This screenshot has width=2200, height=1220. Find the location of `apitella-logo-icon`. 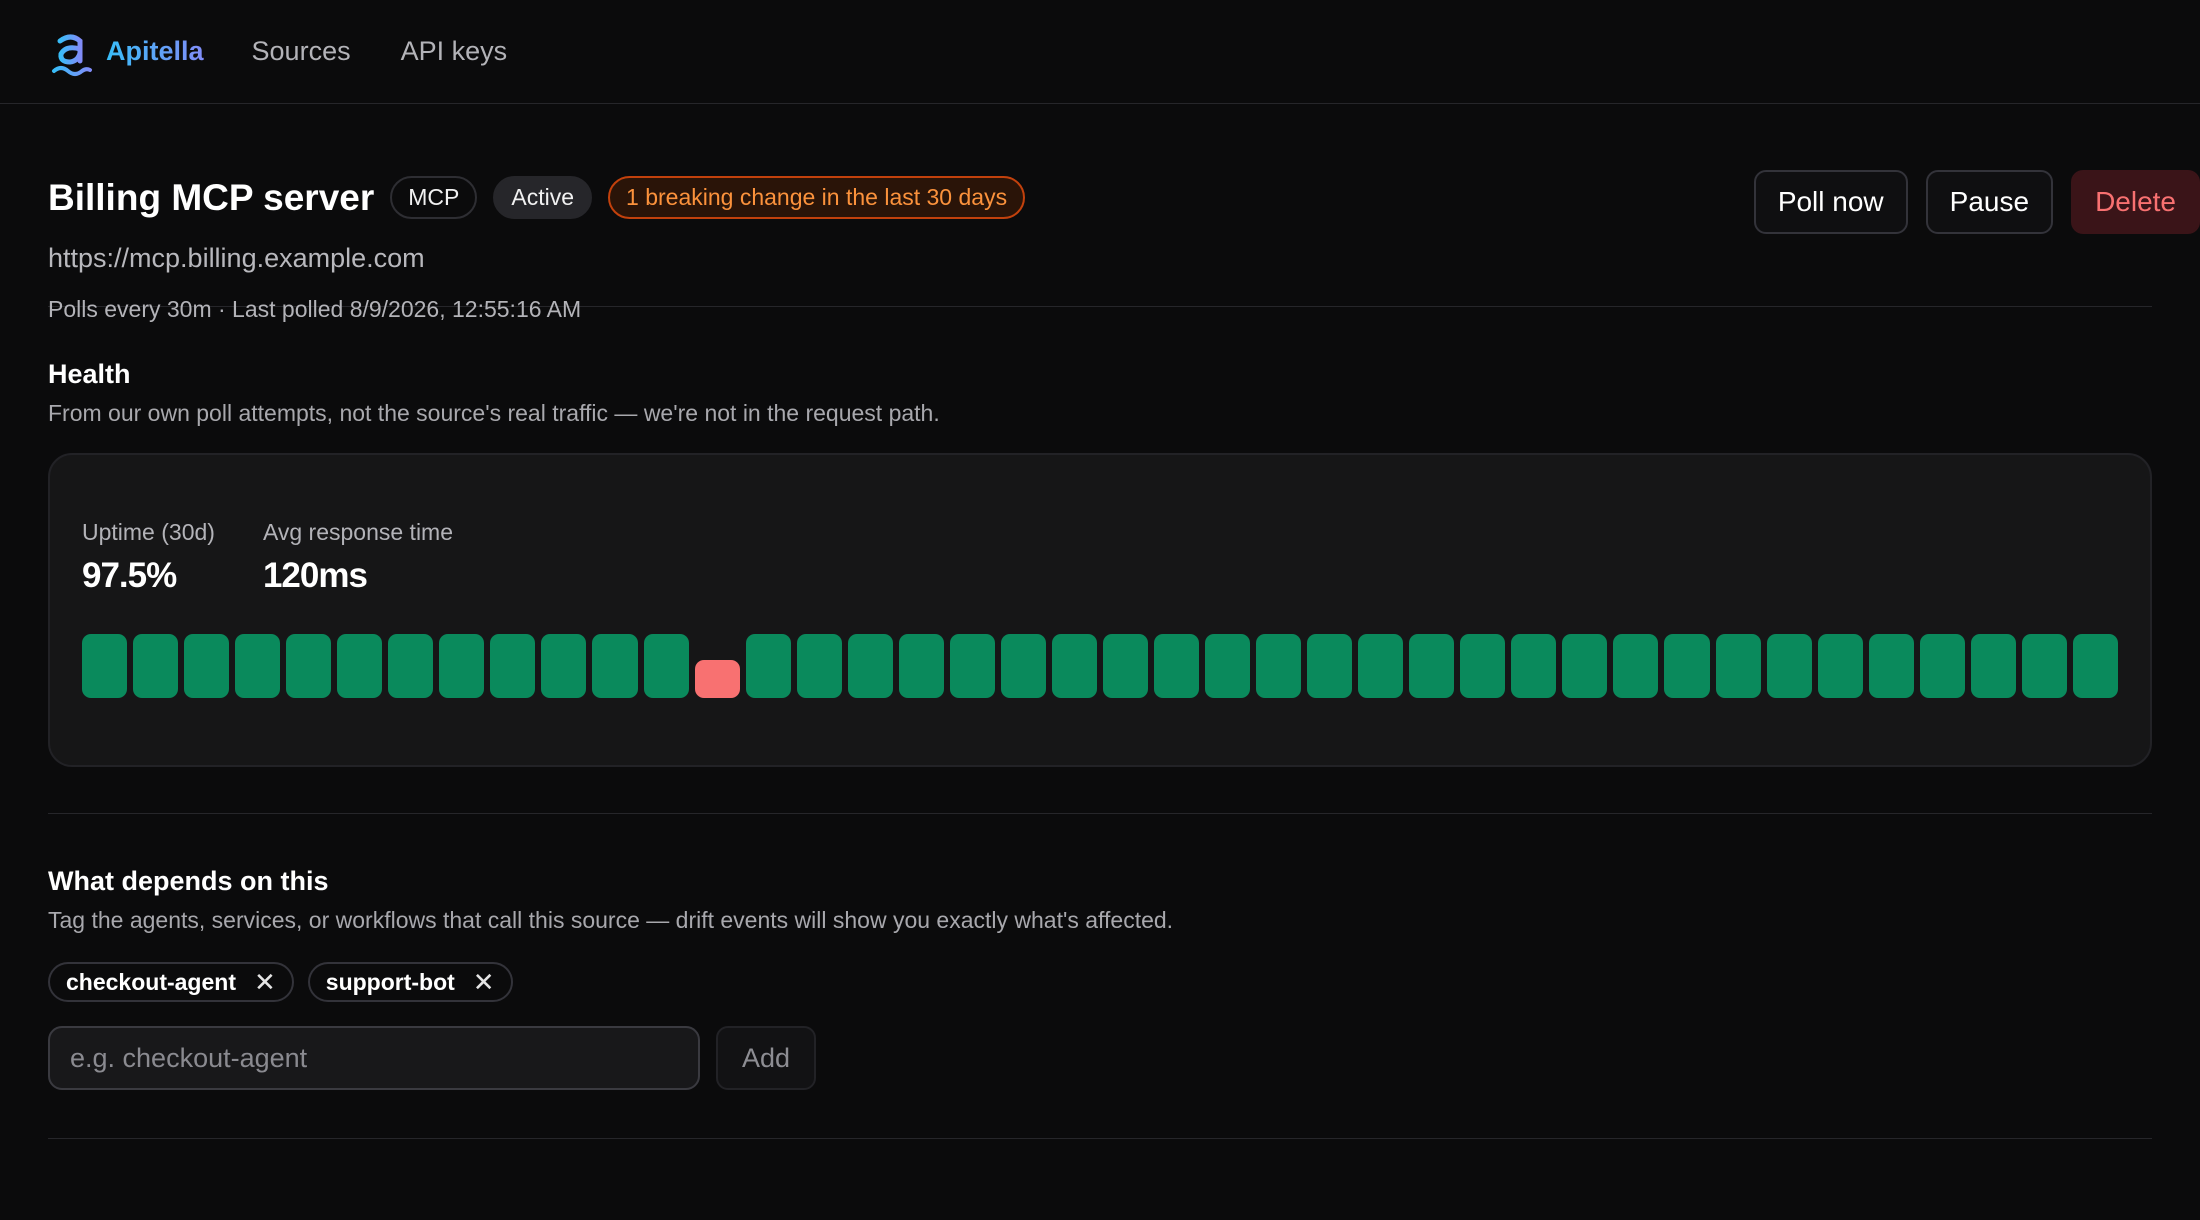

apitella-logo-icon is located at coordinates (72, 55).